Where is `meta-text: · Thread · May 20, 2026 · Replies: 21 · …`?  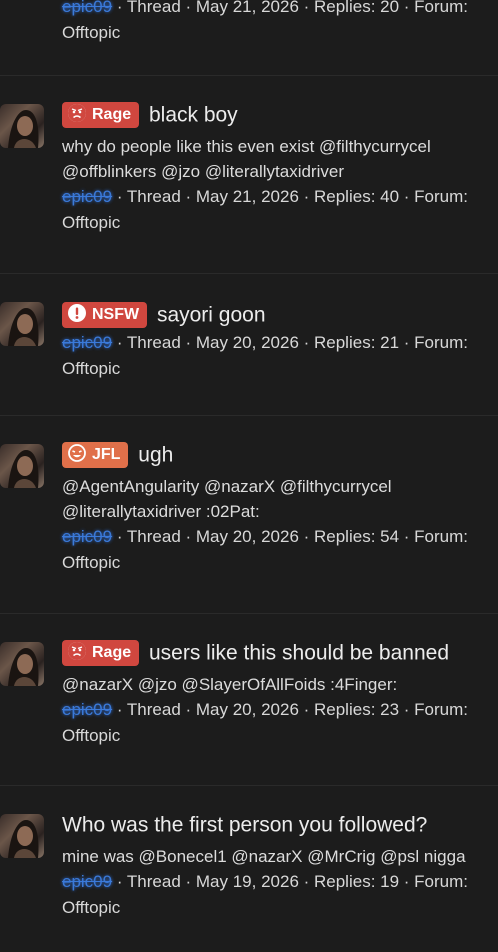
meta-text: · Thread · May 20, 2026 · Replies: 21 · … is located at coordinates (290, 343).